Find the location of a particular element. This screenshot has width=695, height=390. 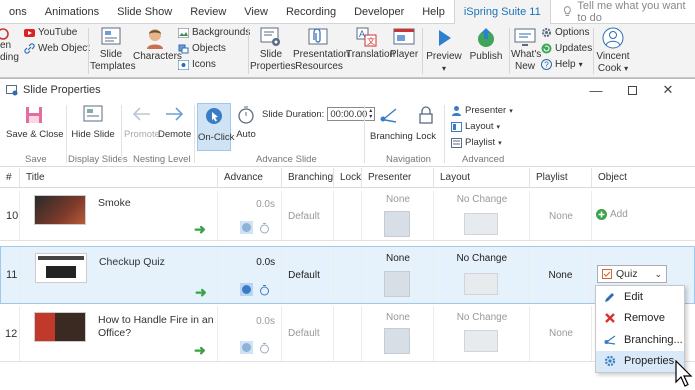

presentation-resources-button: Presentation Resources is located at coordinates (321, 50).